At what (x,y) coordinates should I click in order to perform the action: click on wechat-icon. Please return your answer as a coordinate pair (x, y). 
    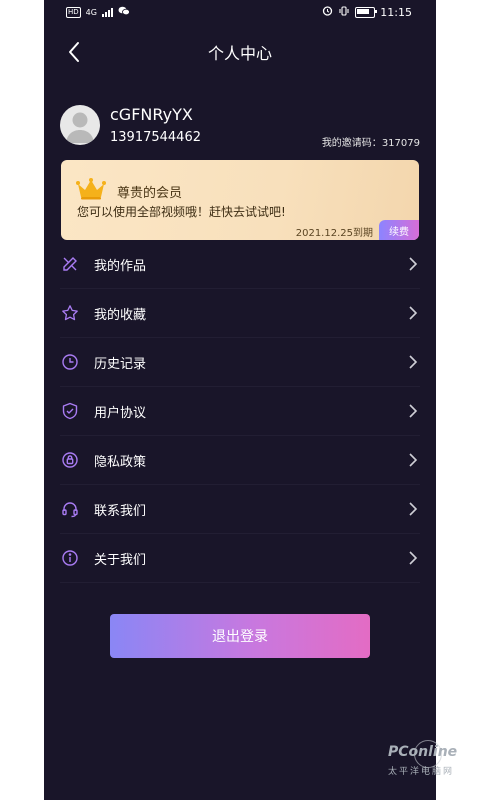
    Looking at the image, I should click on (124, 12).